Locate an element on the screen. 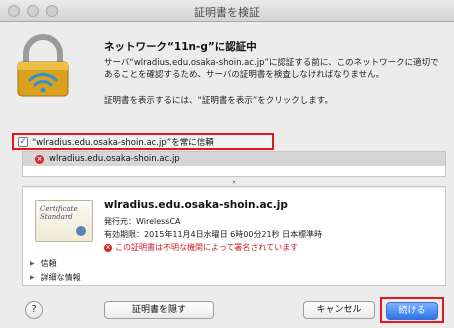  certificate-tree: × wlradius.edu.osaka-shoin.ac.jp is located at coordinates (234, 164).